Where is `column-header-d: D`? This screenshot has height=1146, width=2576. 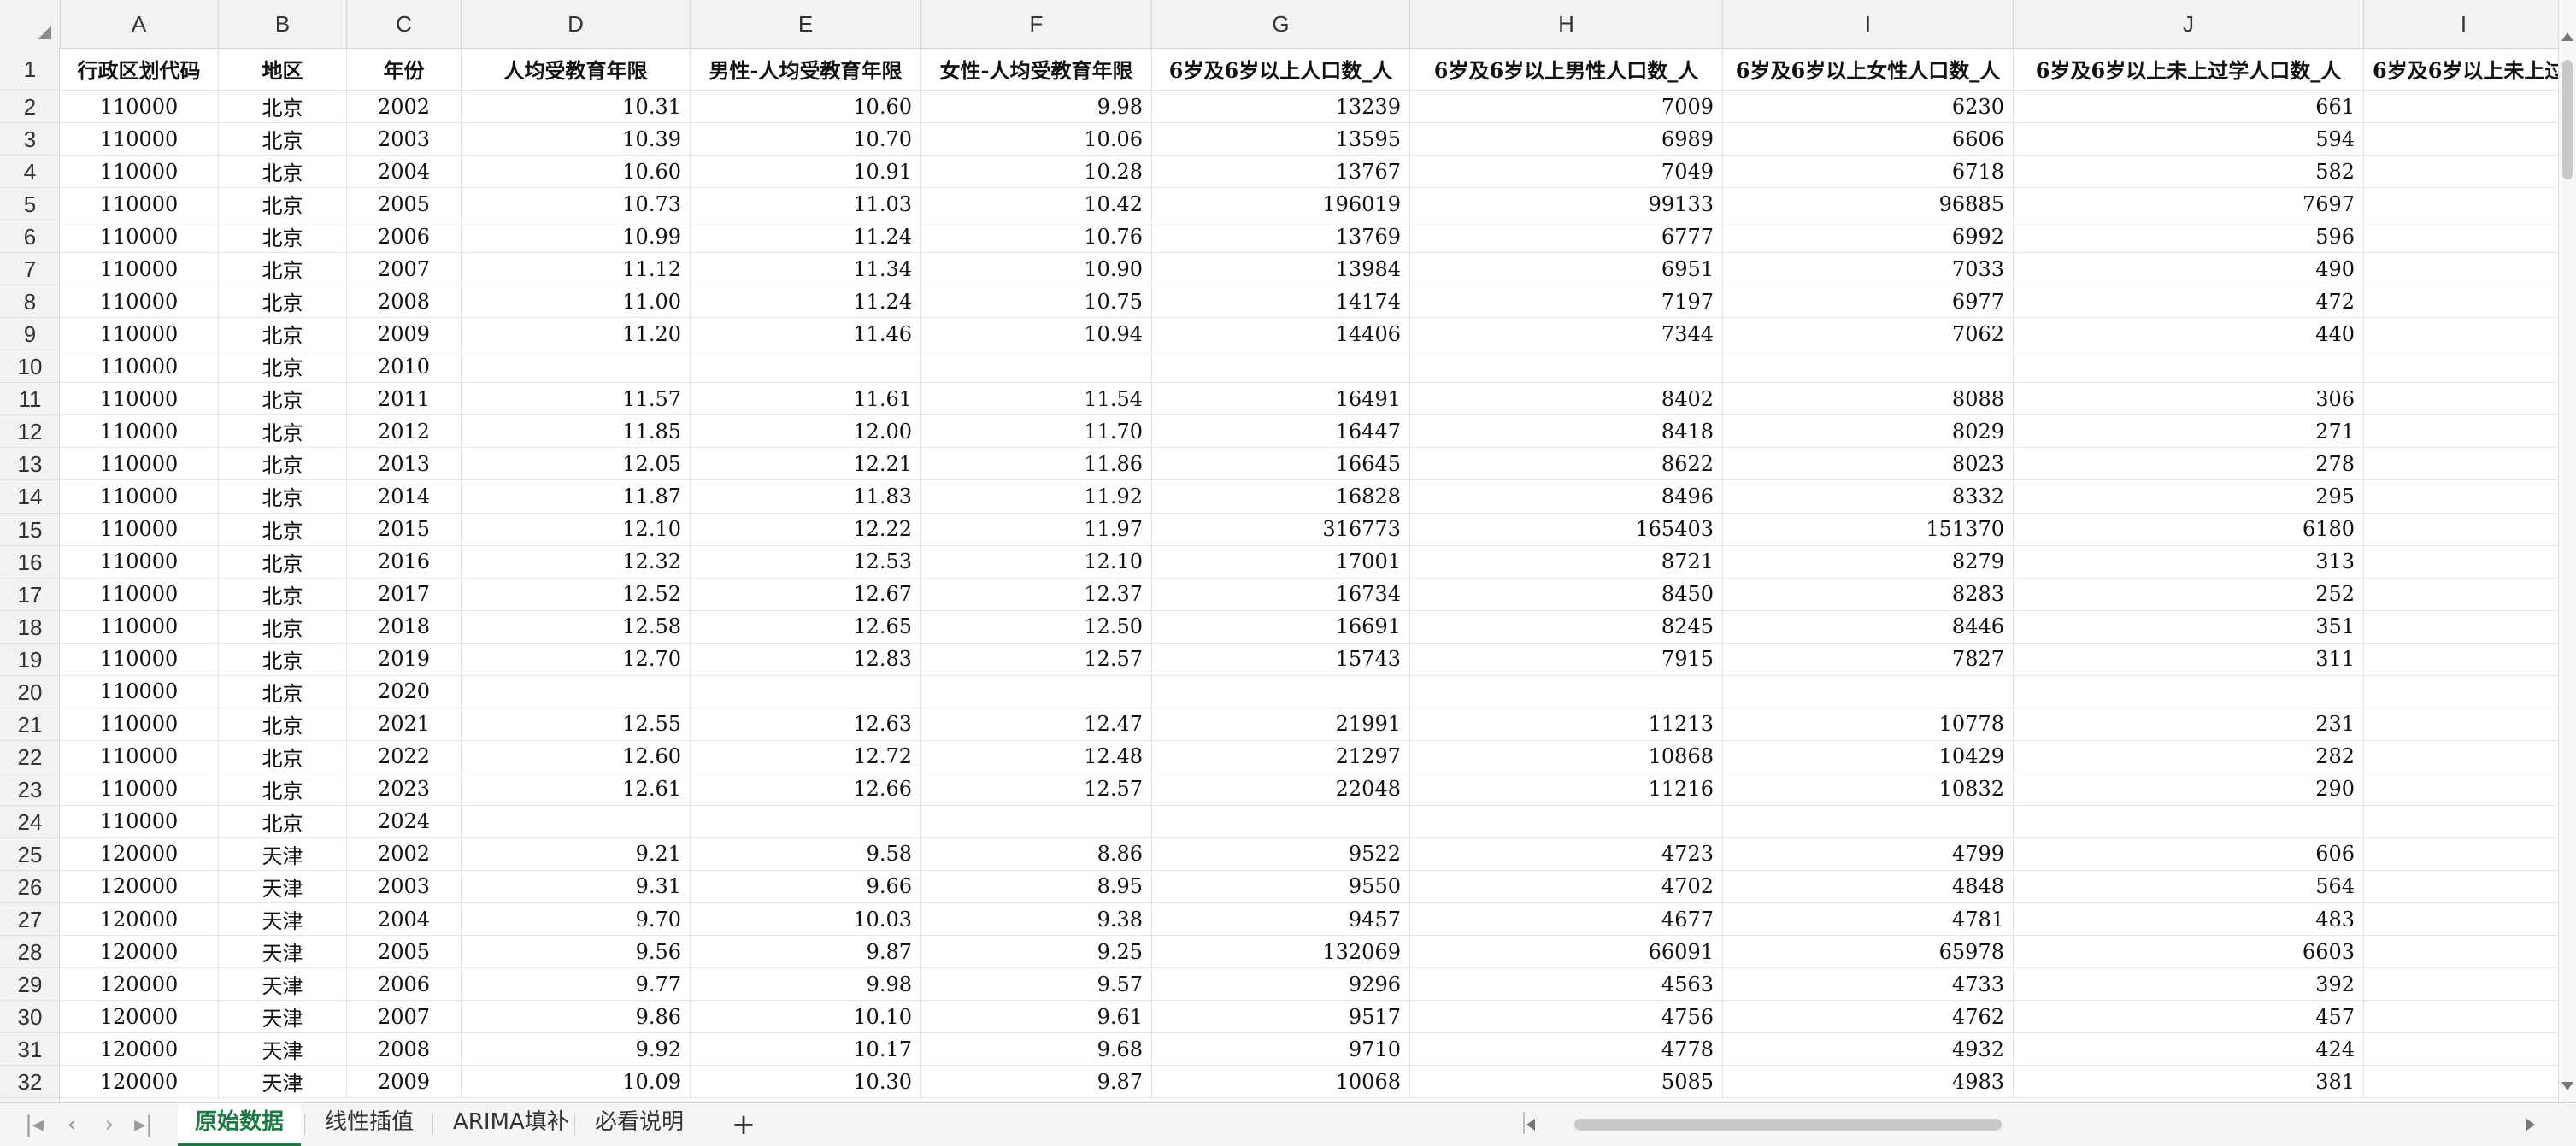 column-header-d: D is located at coordinates (576, 24).